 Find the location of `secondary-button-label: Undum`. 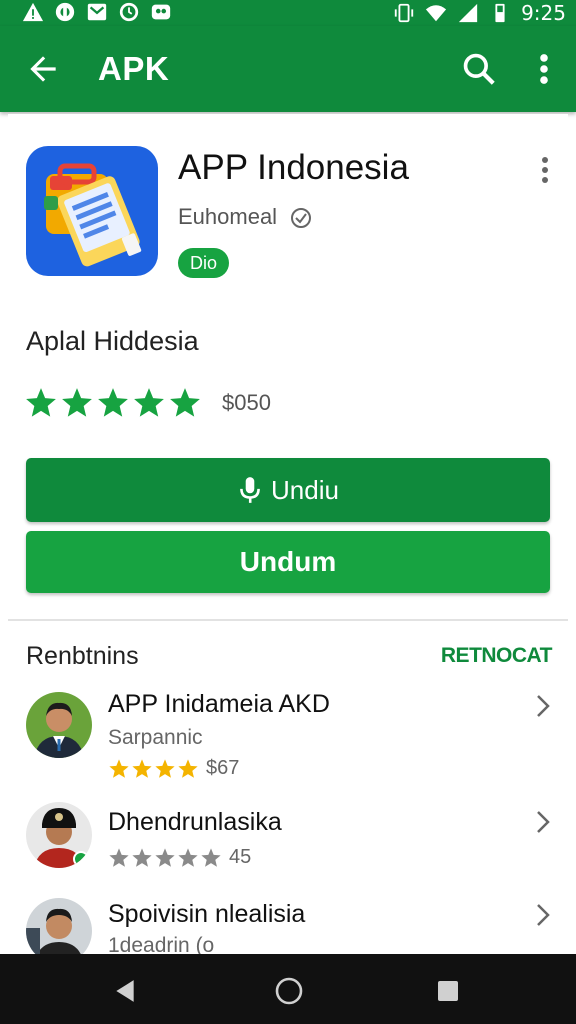

secondary-button-label: Undum is located at coordinates (288, 561).